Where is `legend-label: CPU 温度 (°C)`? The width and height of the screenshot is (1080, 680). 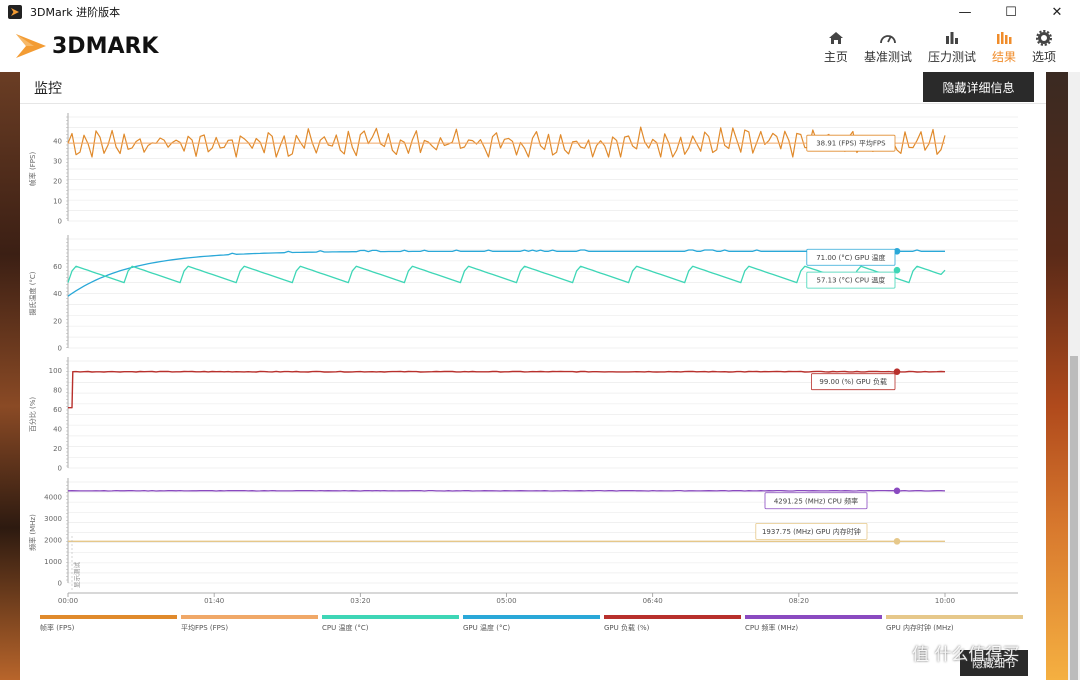 legend-label: CPU 温度 (°C) is located at coordinates (345, 628).